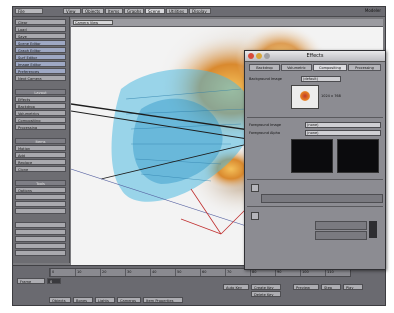 The width and height of the screenshot is (394, 313). Describe the element at coordinates (31, 281) in the screenshot. I see `frame-label: Frame` at that location.